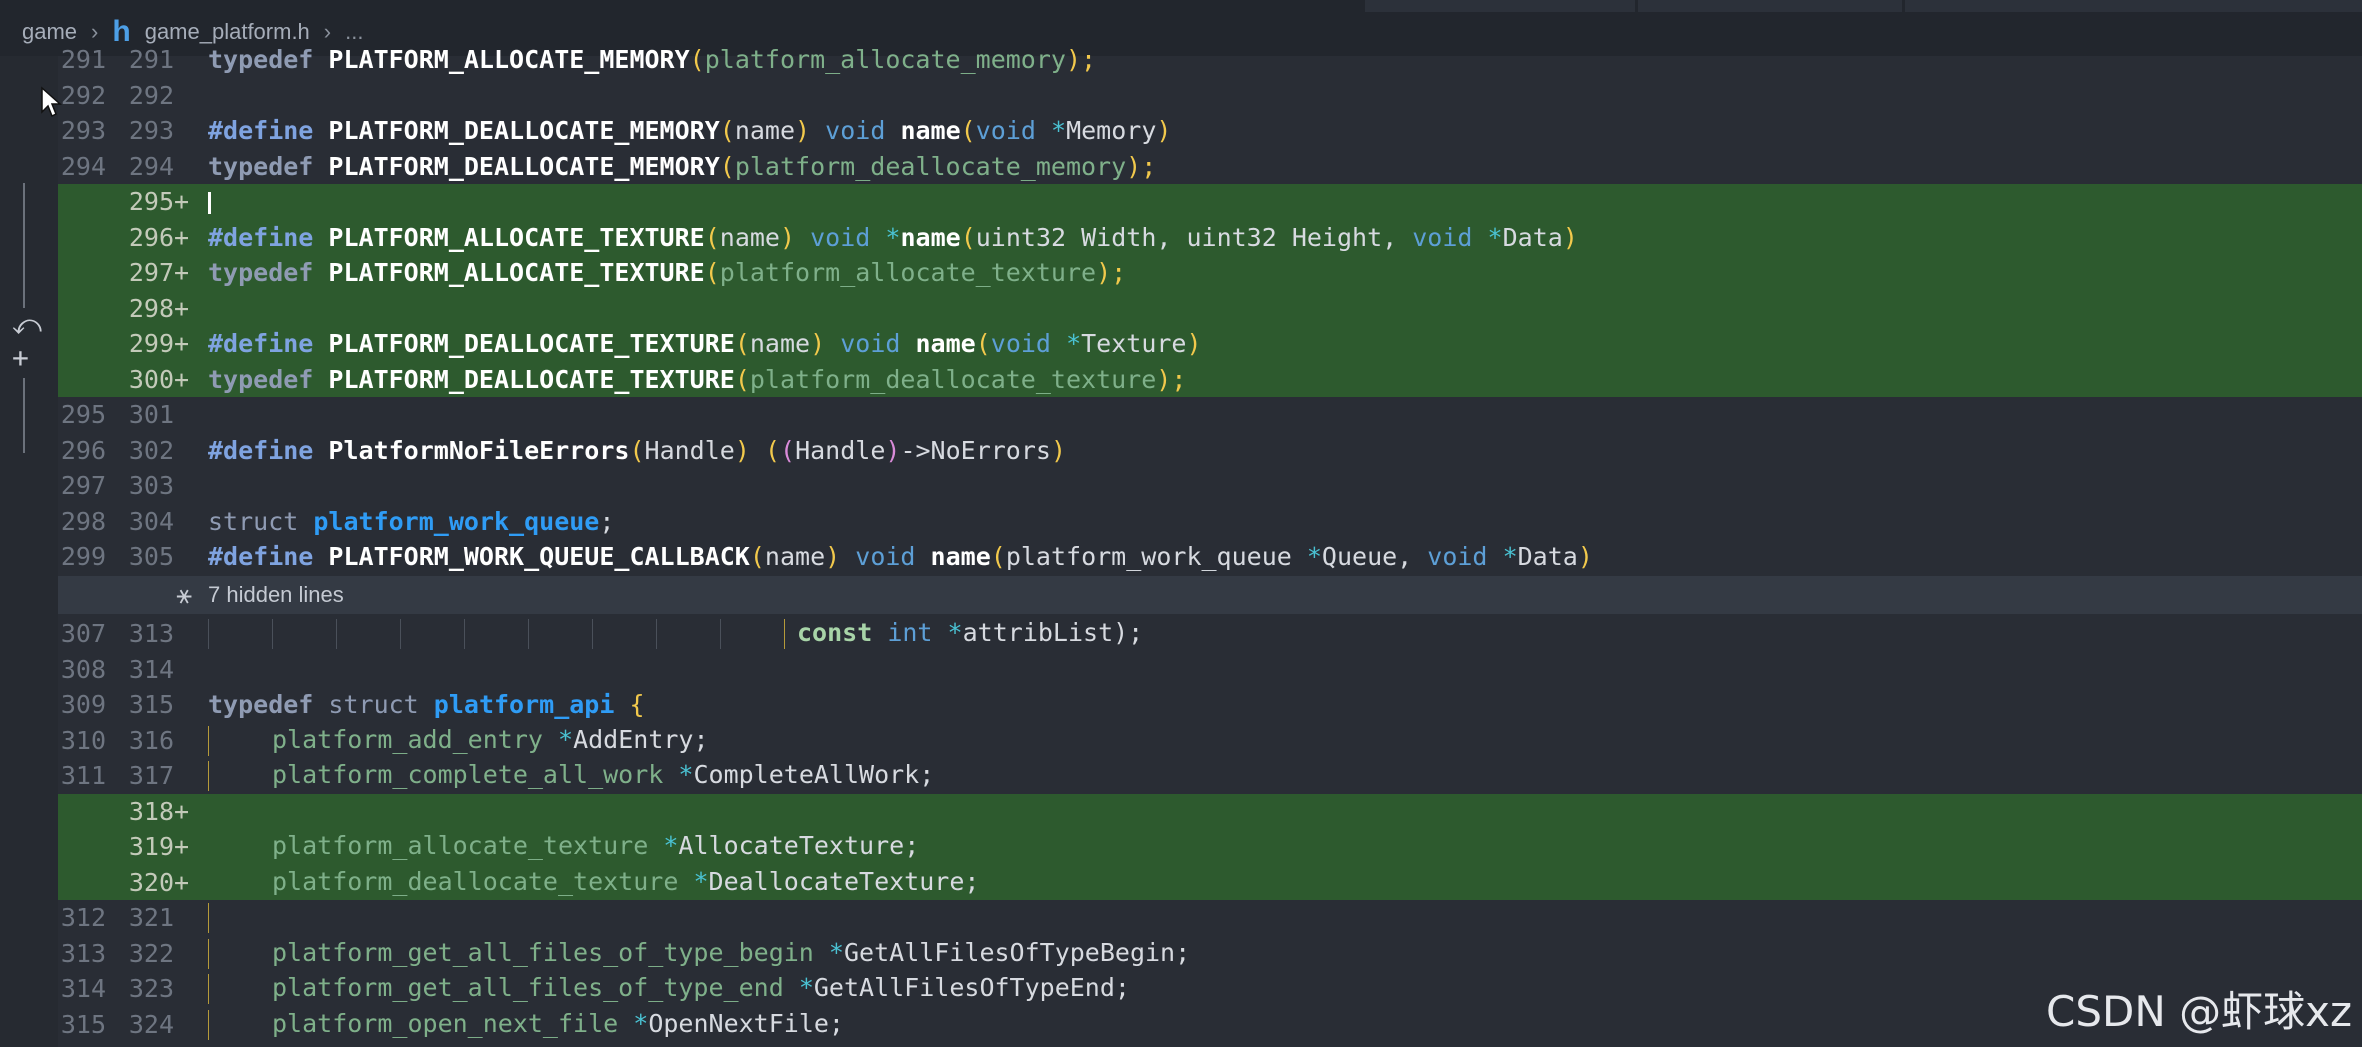 The image size is (2362, 1047). What do you see at coordinates (1210, 486) in the screenshot?
I see `code-line: 297 303` at bounding box center [1210, 486].